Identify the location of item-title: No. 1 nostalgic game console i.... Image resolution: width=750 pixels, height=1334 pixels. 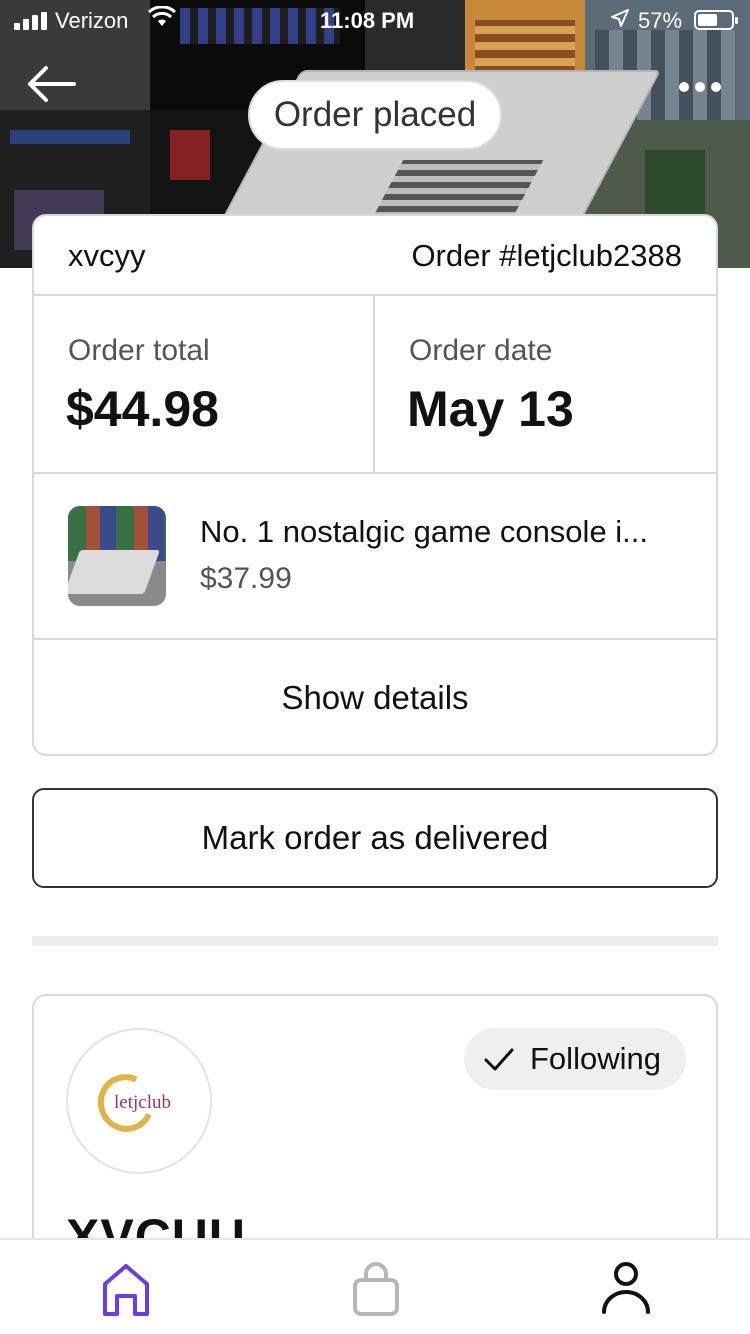
(424, 531).